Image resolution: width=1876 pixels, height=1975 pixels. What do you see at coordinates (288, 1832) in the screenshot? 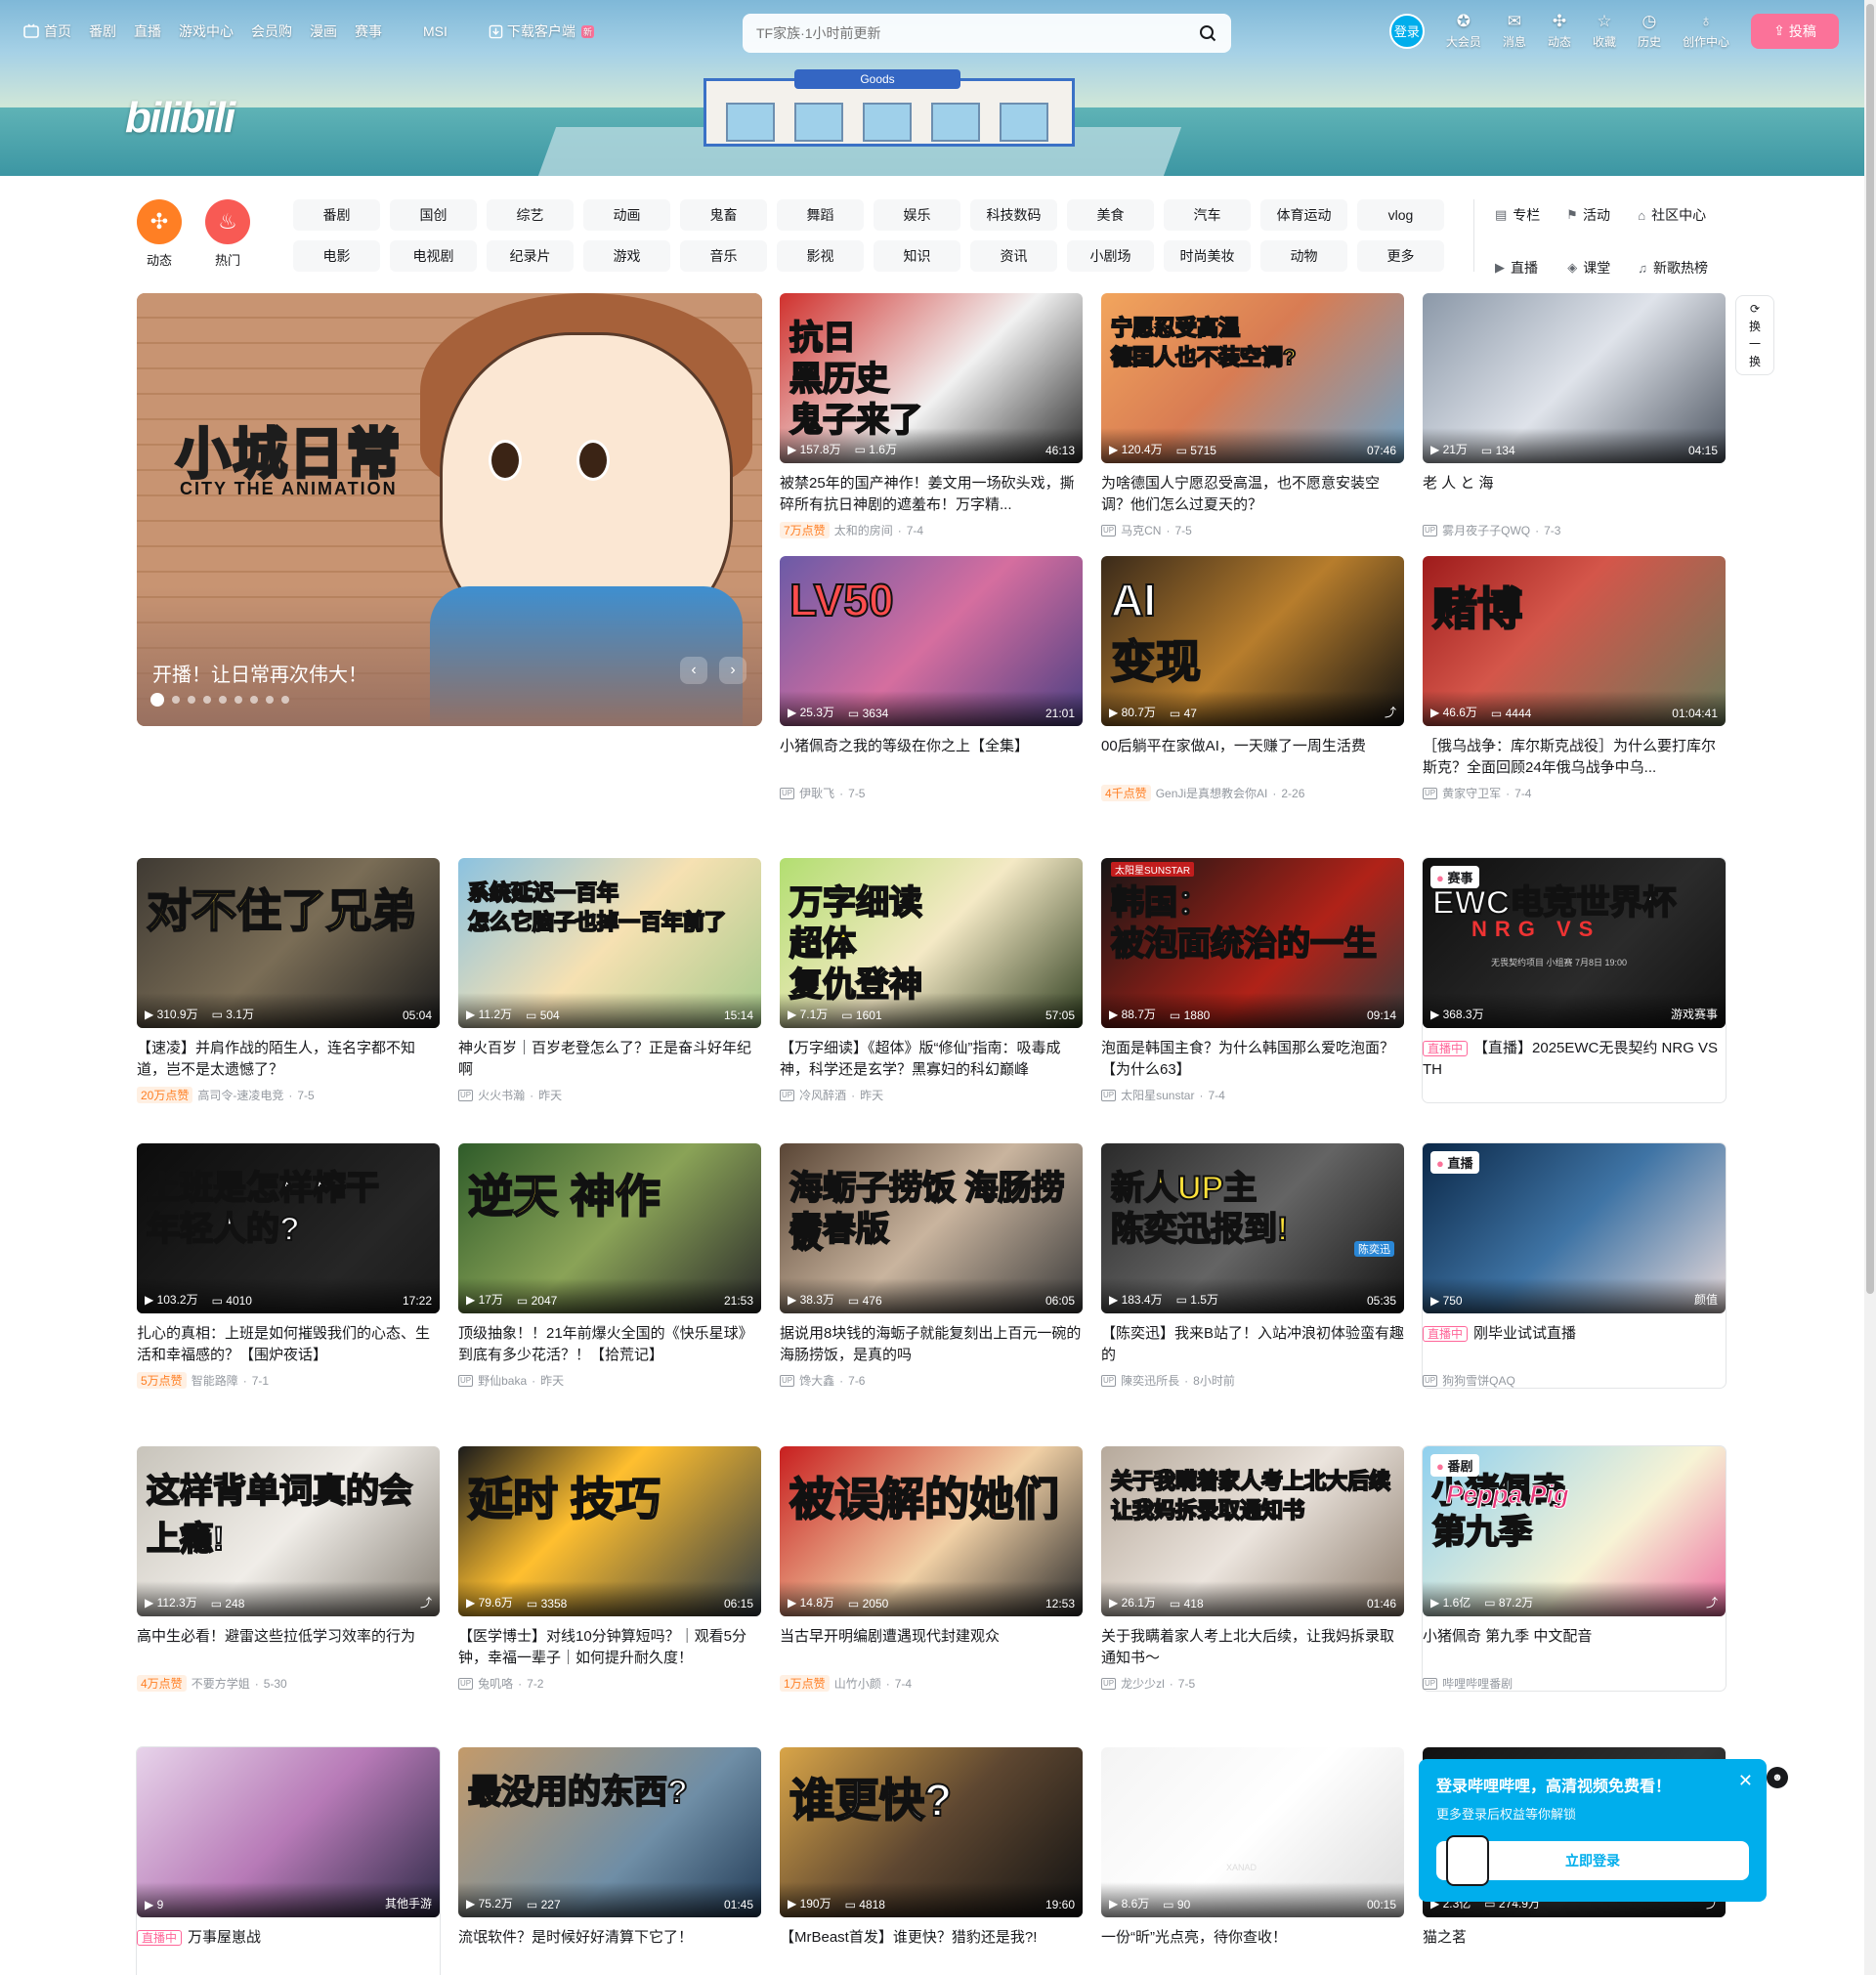
I see `video-thumbnail: ▶ 9 其他手游` at bounding box center [288, 1832].